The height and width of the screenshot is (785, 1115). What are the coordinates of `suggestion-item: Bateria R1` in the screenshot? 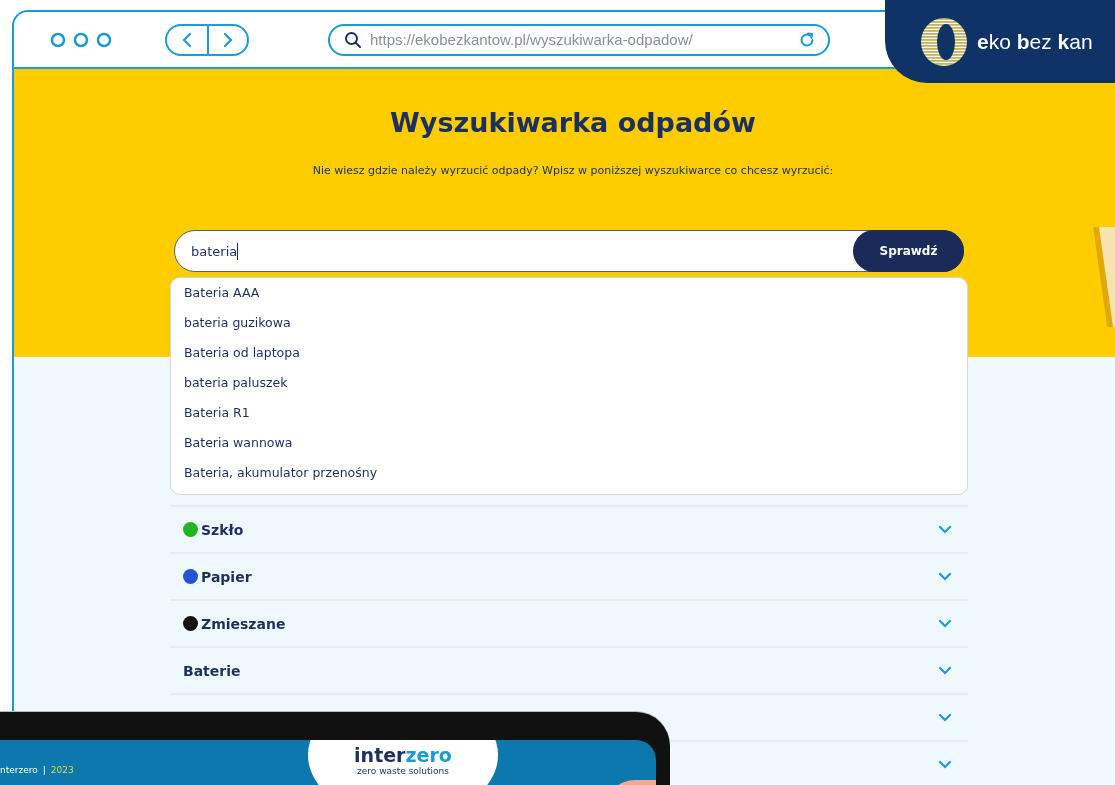 It's located at (569, 415).